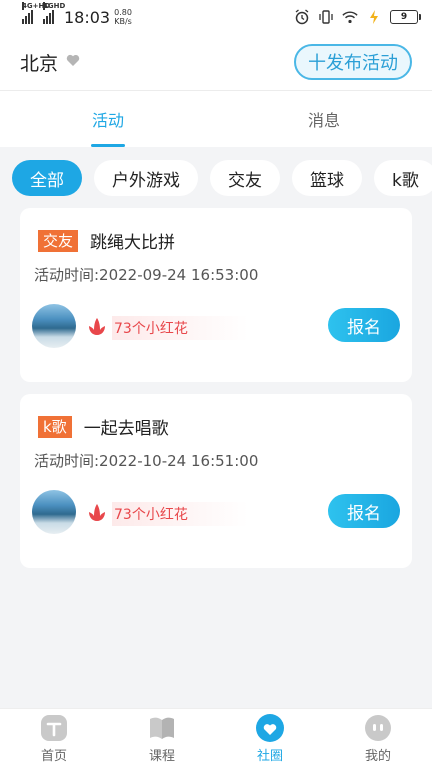  What do you see at coordinates (58, 240) in the screenshot?
I see `category-badge: 交友` at bounding box center [58, 240].